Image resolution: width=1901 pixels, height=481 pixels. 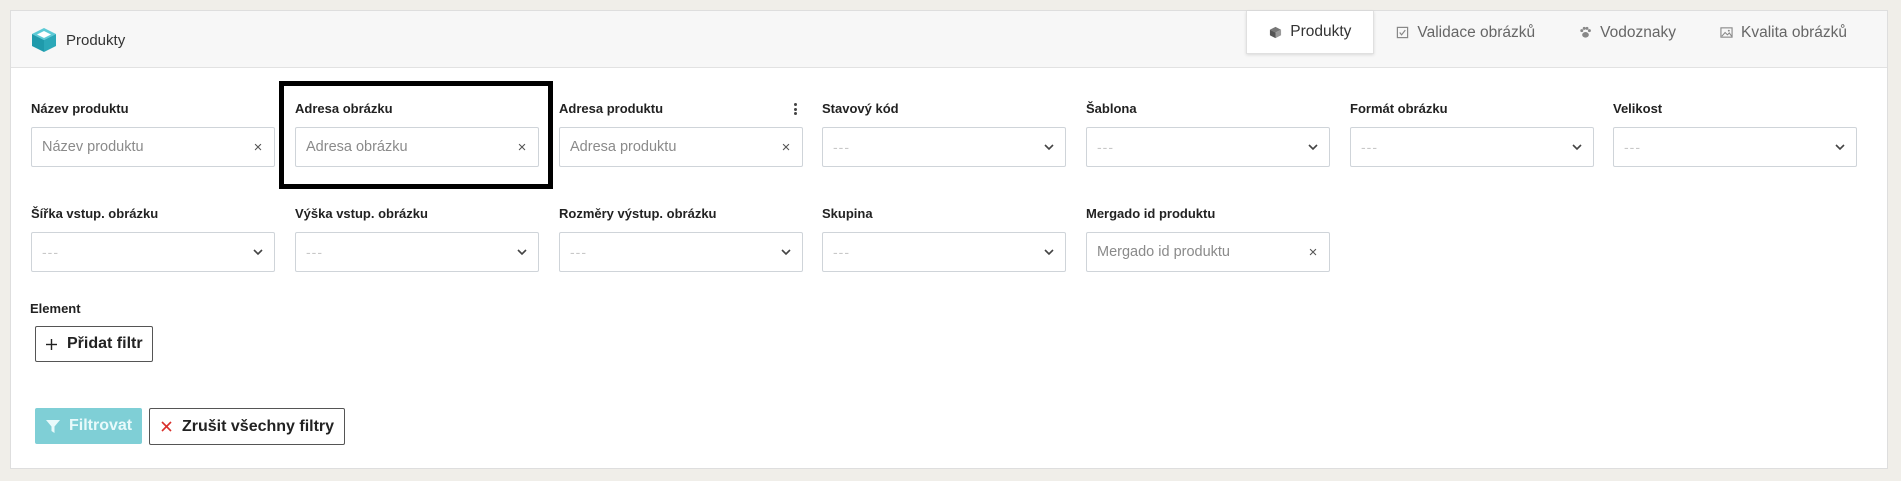 What do you see at coordinates (1794, 32) in the screenshot?
I see `tab-label: Kvalita obrázků` at bounding box center [1794, 32].